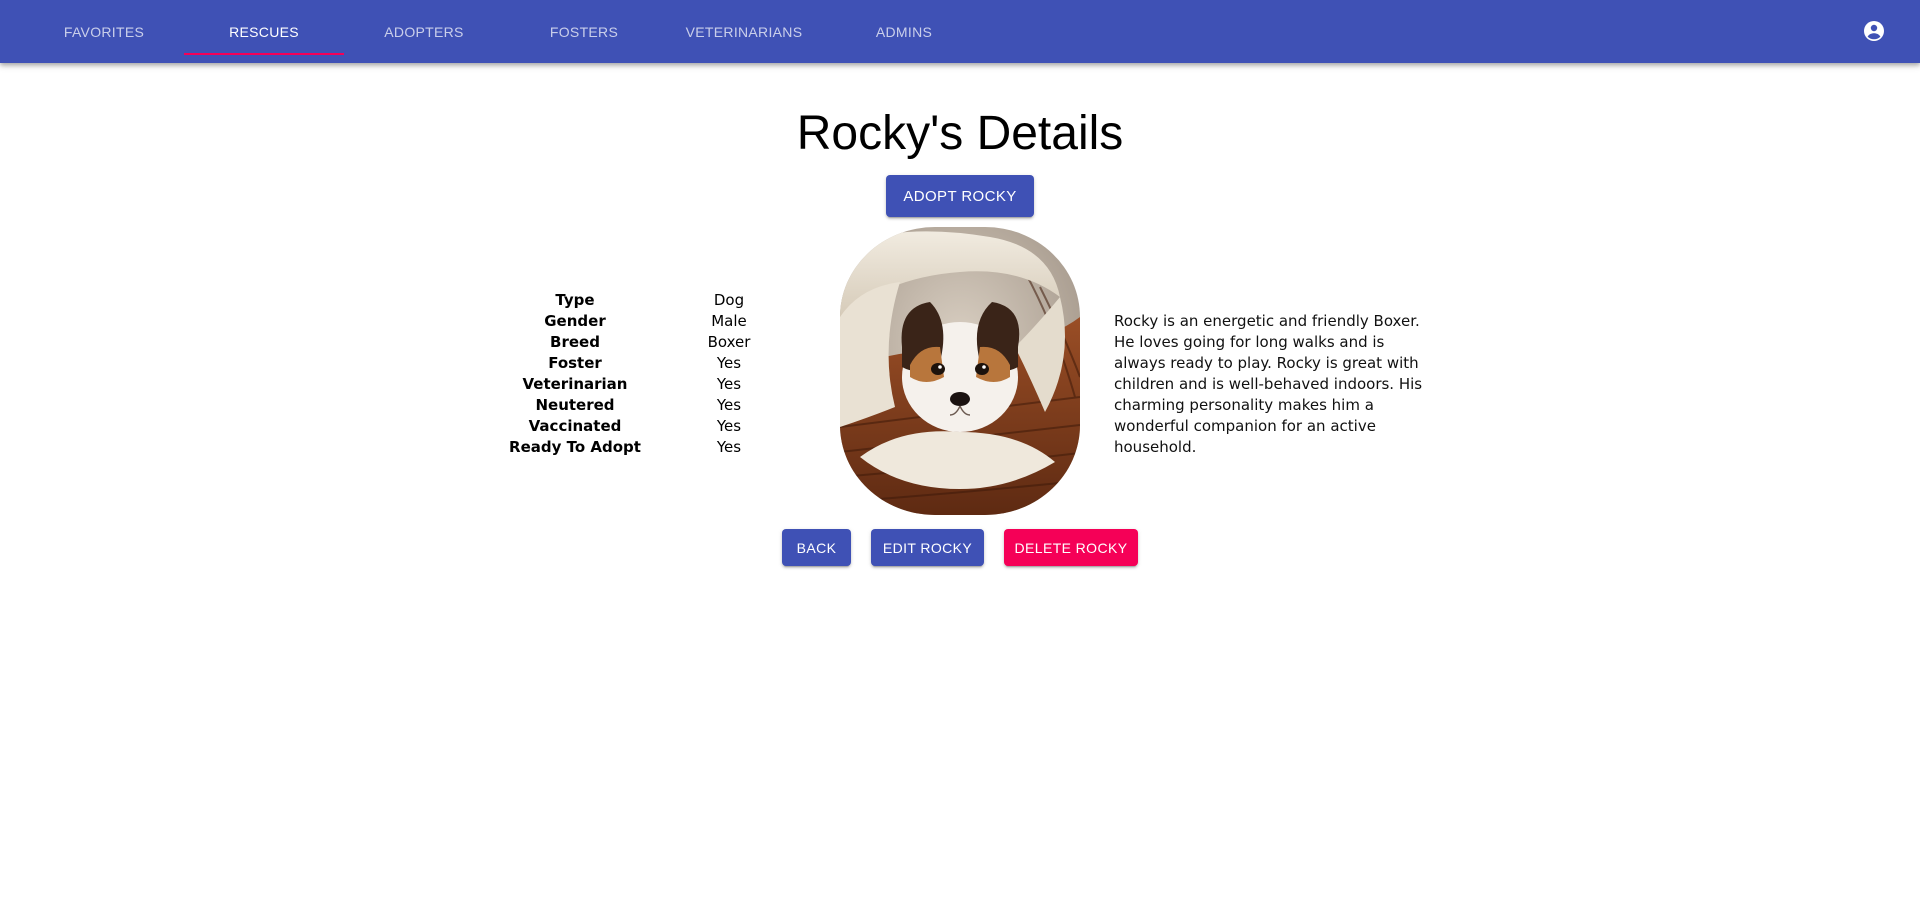 This screenshot has width=1920, height=910. I want to click on tab-veterinarians: VETERINARIANS, so click(744, 31).